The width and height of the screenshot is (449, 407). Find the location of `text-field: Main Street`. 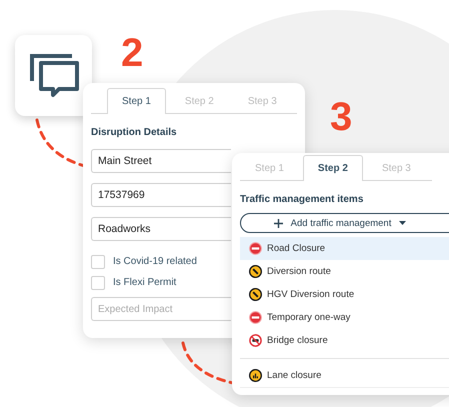

text-field: Main Street is located at coordinates (161, 161).